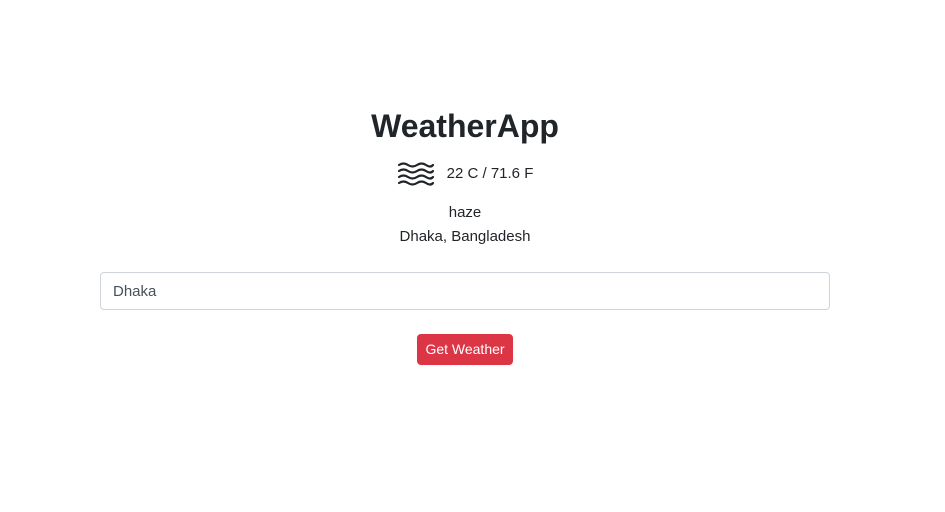  What do you see at coordinates (415, 174) in the screenshot?
I see `haze-icon` at bounding box center [415, 174].